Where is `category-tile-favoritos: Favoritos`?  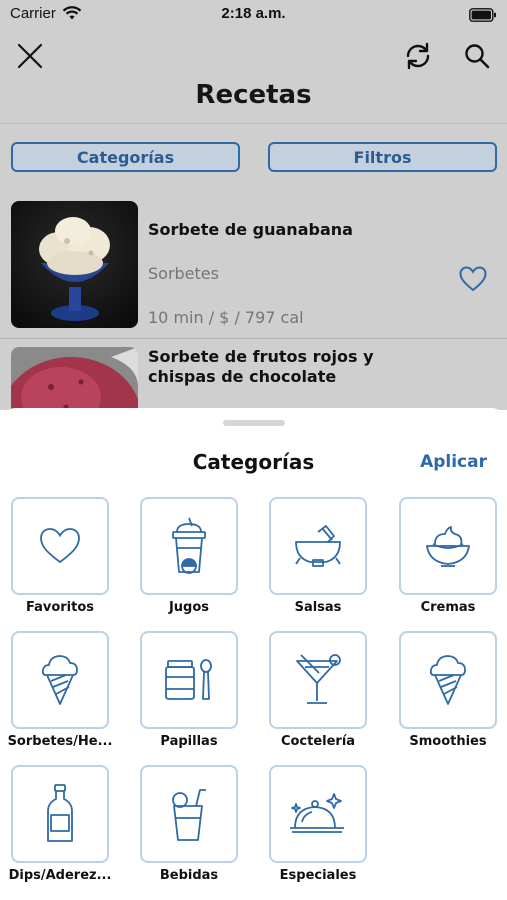
category-tile-favoritos: Favoritos is located at coordinates (60, 556).